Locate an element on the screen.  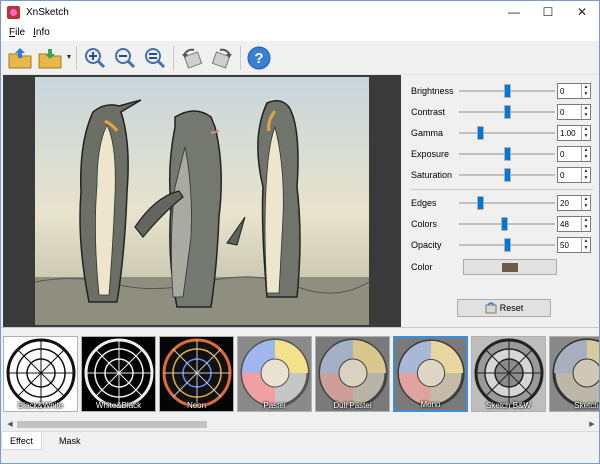
gamma-spinbox: 1.00 ▲ ▼ is located at coordinates (574, 133).